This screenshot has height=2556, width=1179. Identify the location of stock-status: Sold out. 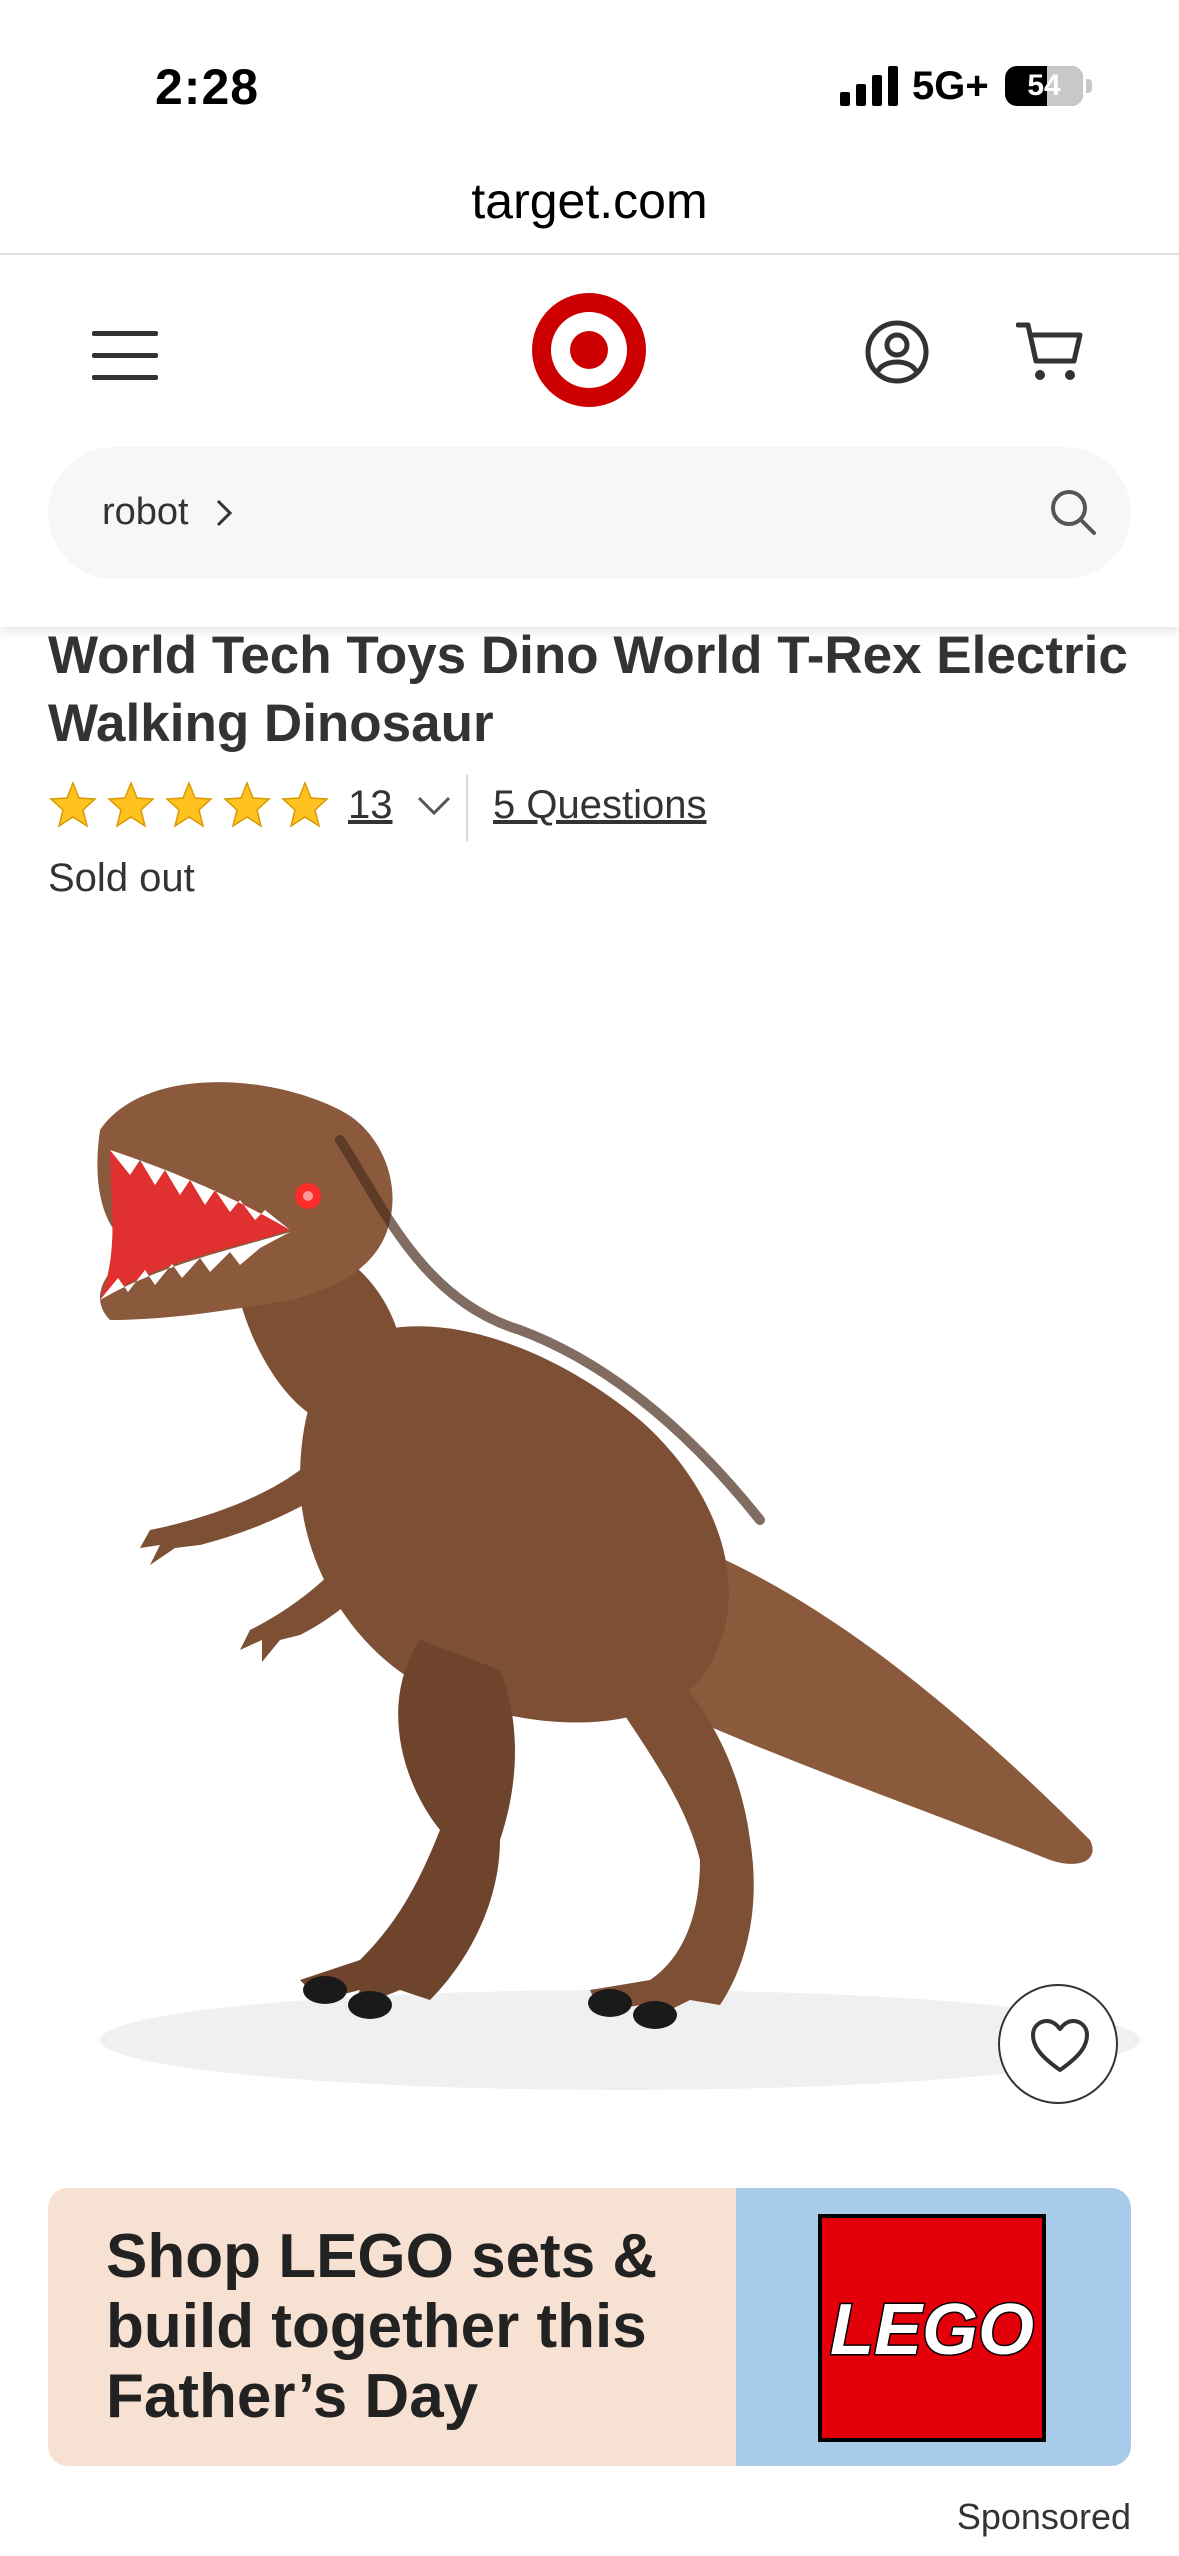
(121, 878).